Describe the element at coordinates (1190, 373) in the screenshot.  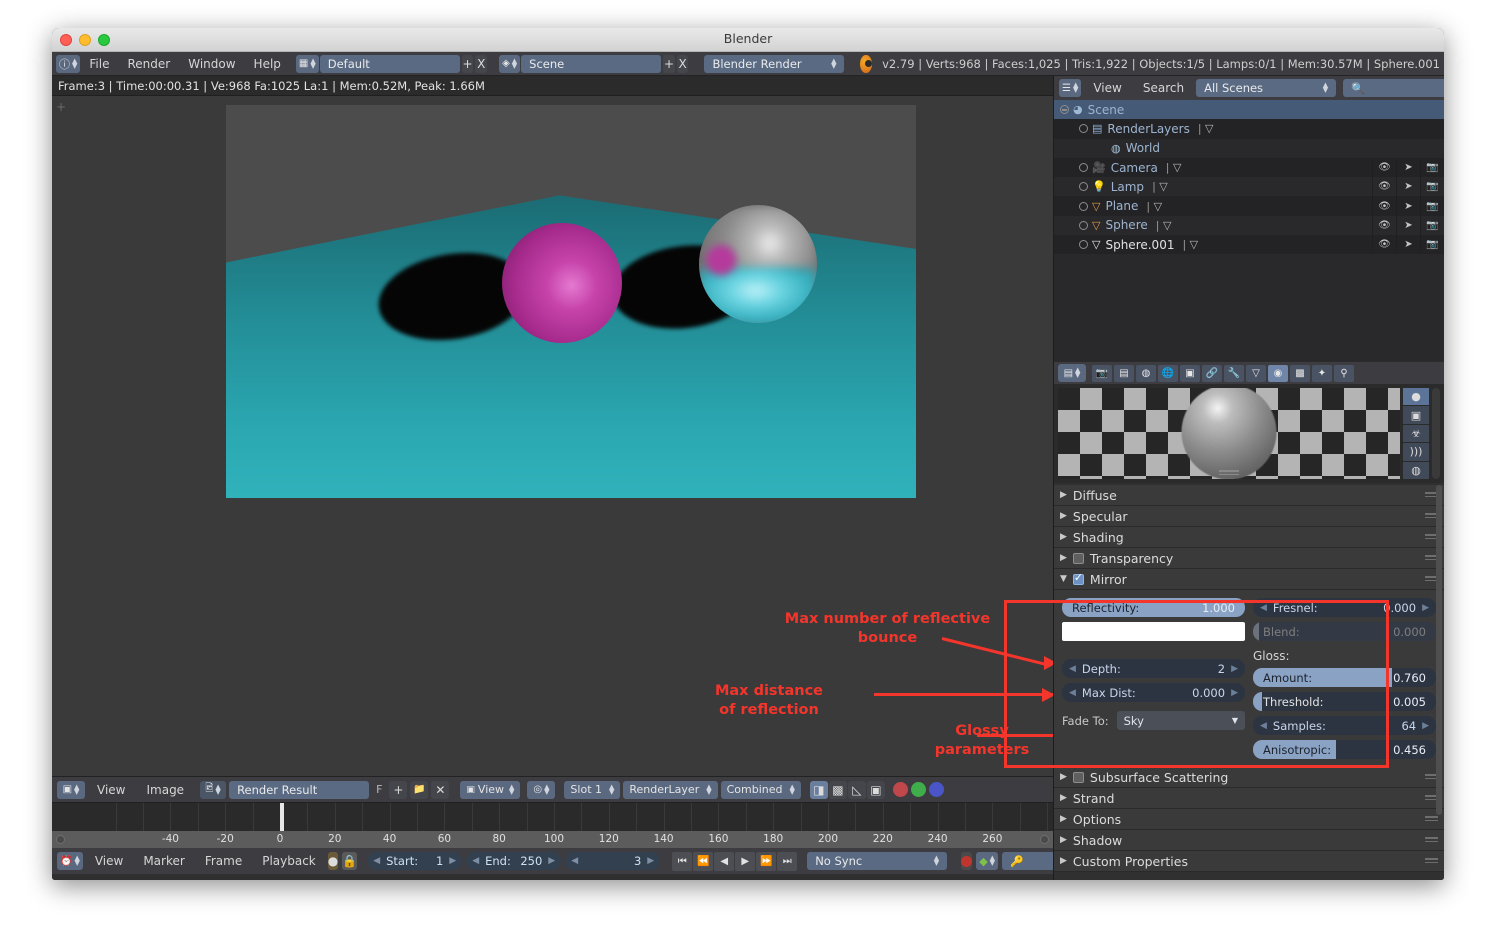
I see `properties-tab-object-icon: ▣` at that location.